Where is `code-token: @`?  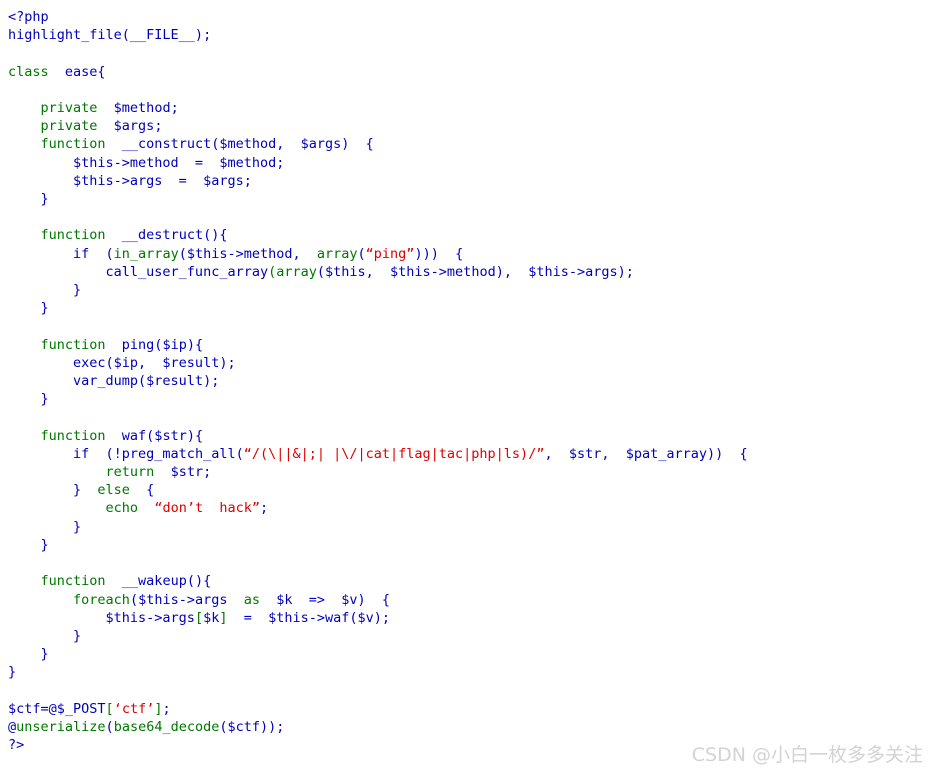
code-token: @ is located at coordinates (12, 726).